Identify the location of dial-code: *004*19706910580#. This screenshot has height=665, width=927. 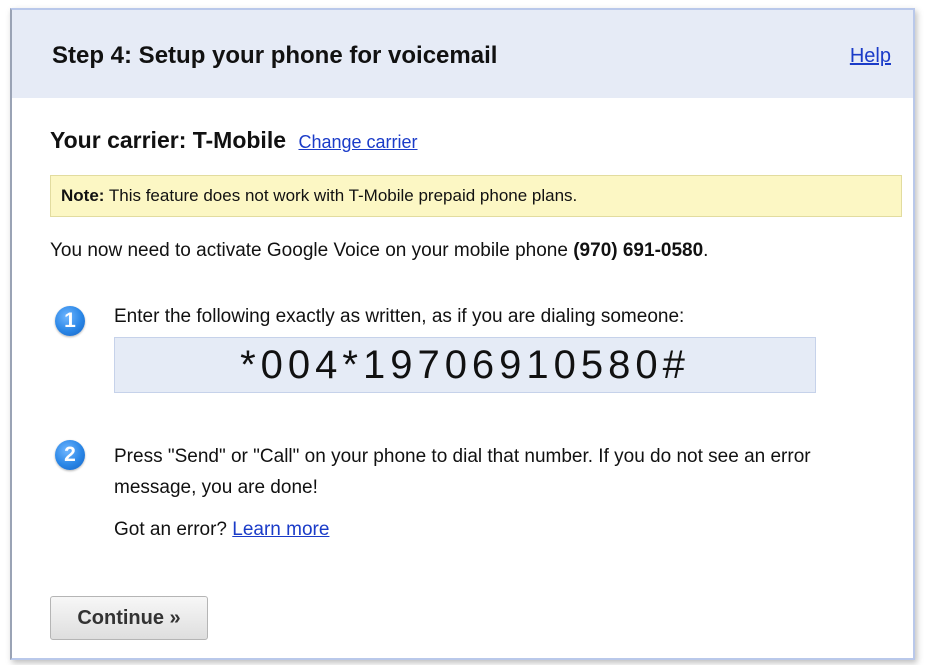
(465, 365).